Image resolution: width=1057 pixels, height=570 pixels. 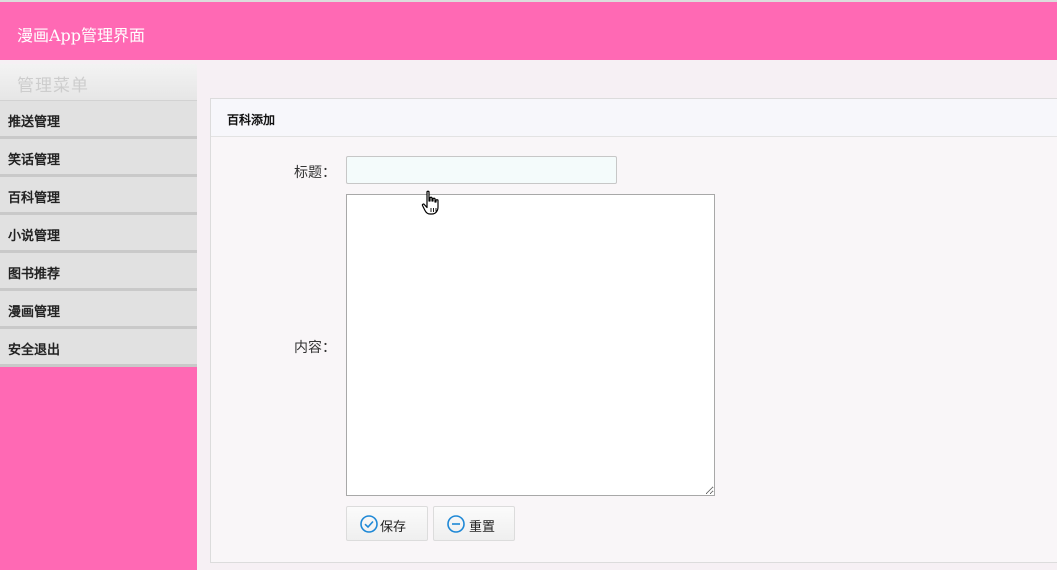 What do you see at coordinates (369, 524) in the screenshot?
I see `check-circle-icon` at bounding box center [369, 524].